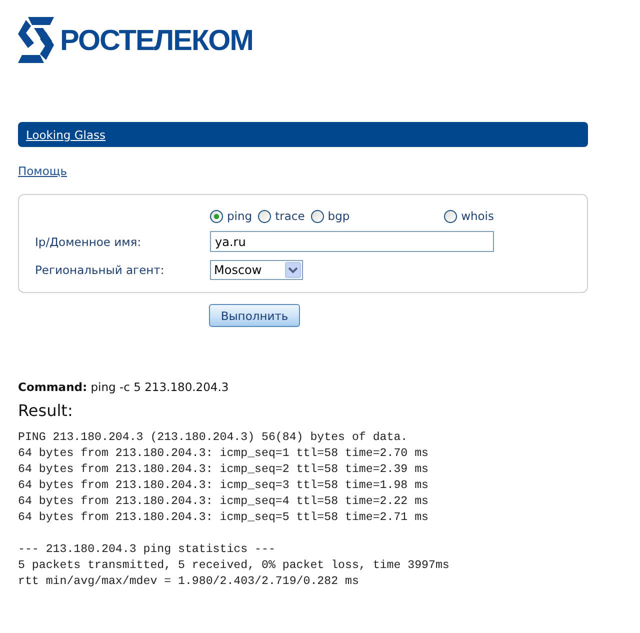 This screenshot has width=640, height=633. What do you see at coordinates (254, 315) in the screenshot?
I see `submit-button: Выполнить` at bounding box center [254, 315].